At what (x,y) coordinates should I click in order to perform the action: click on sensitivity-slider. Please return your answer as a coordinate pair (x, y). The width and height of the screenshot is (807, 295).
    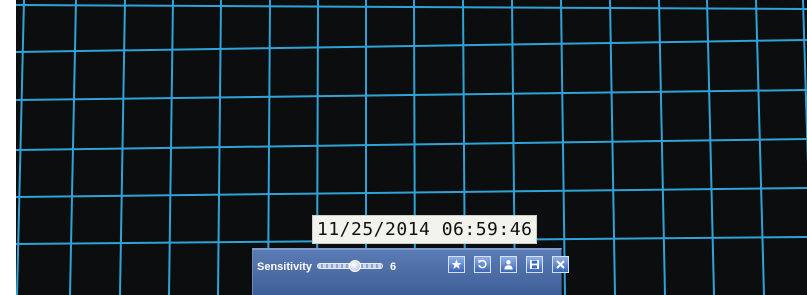
    Looking at the image, I should click on (350, 266).